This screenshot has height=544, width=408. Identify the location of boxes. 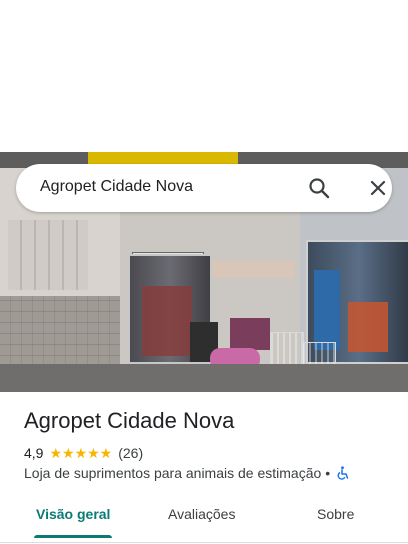
(250, 334).